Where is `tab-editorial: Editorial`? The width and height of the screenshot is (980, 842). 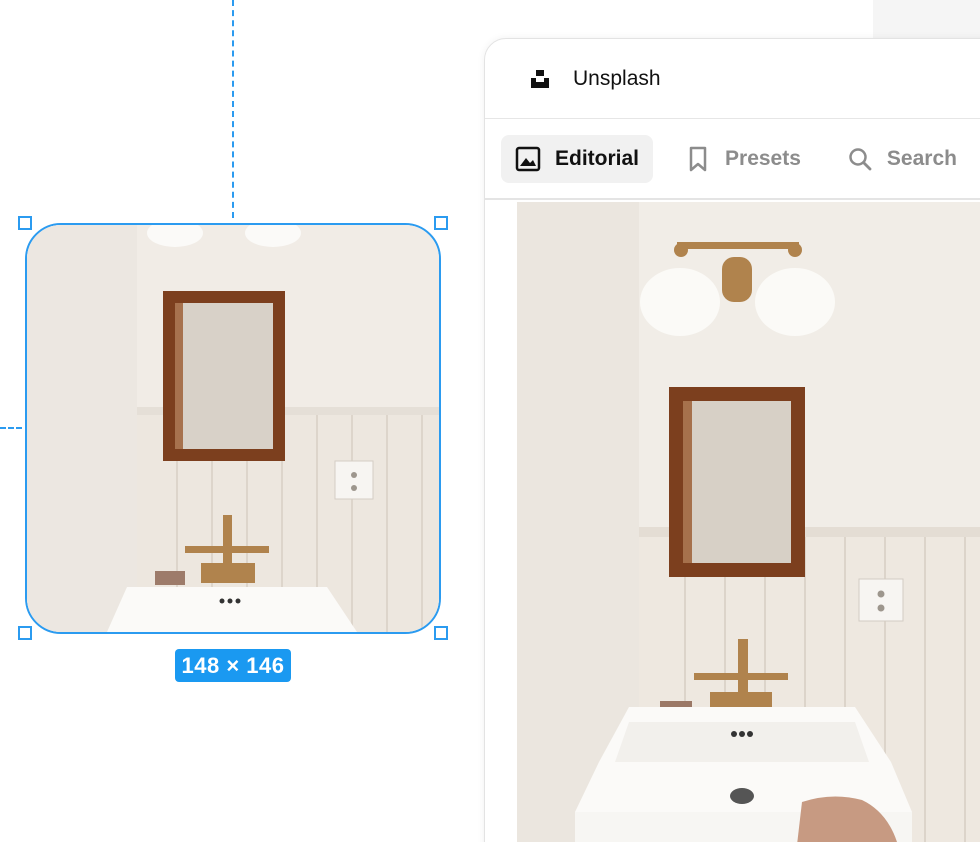
tab-editorial: Editorial is located at coordinates (577, 158).